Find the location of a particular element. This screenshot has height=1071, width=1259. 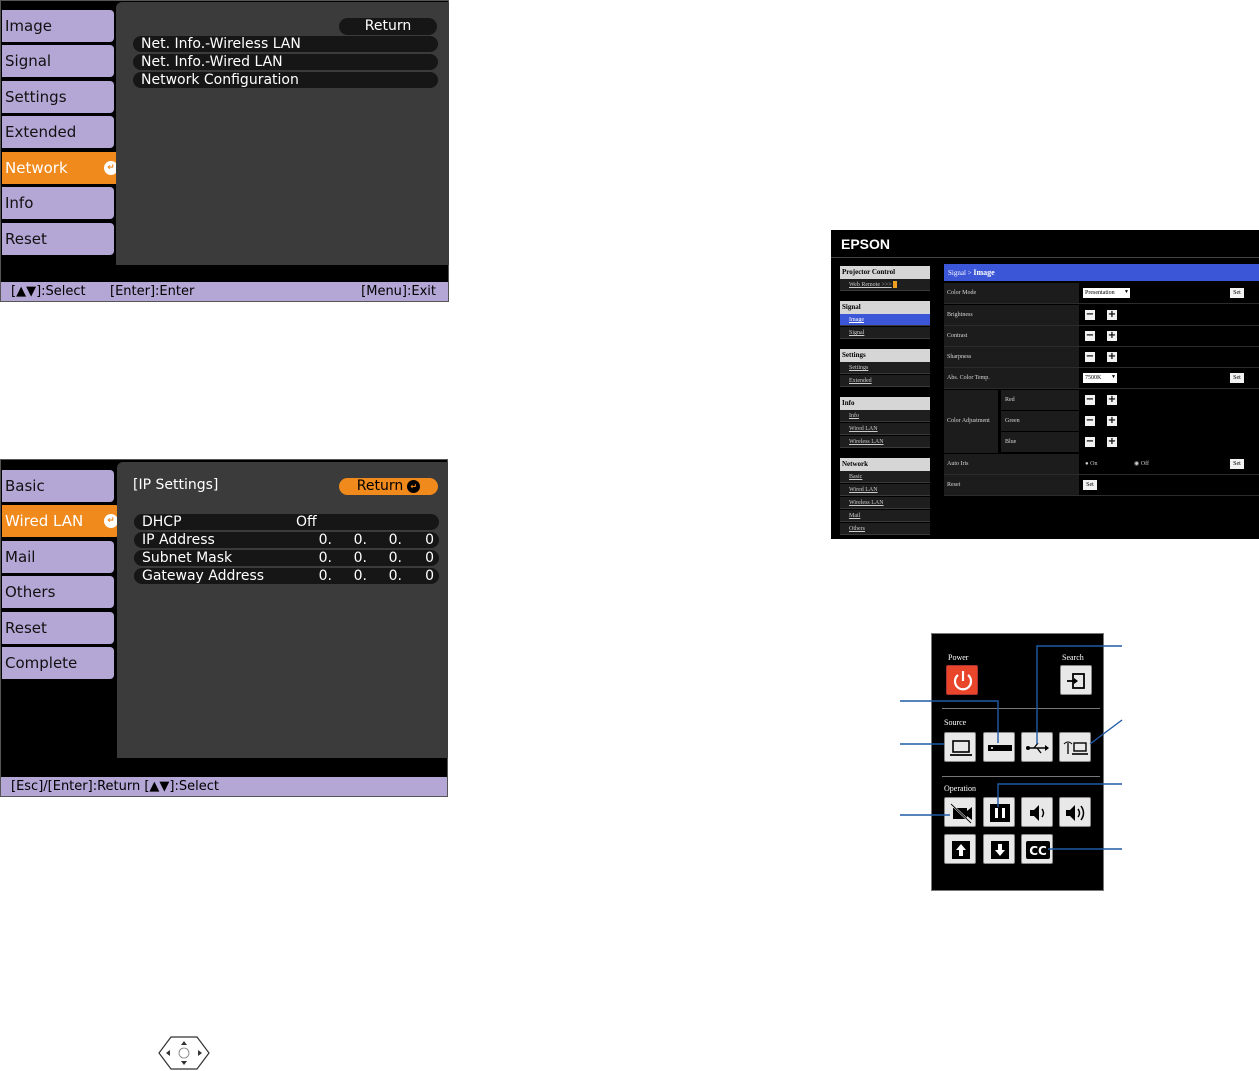

ip-octet-3: 0. is located at coordinates (395, 540).